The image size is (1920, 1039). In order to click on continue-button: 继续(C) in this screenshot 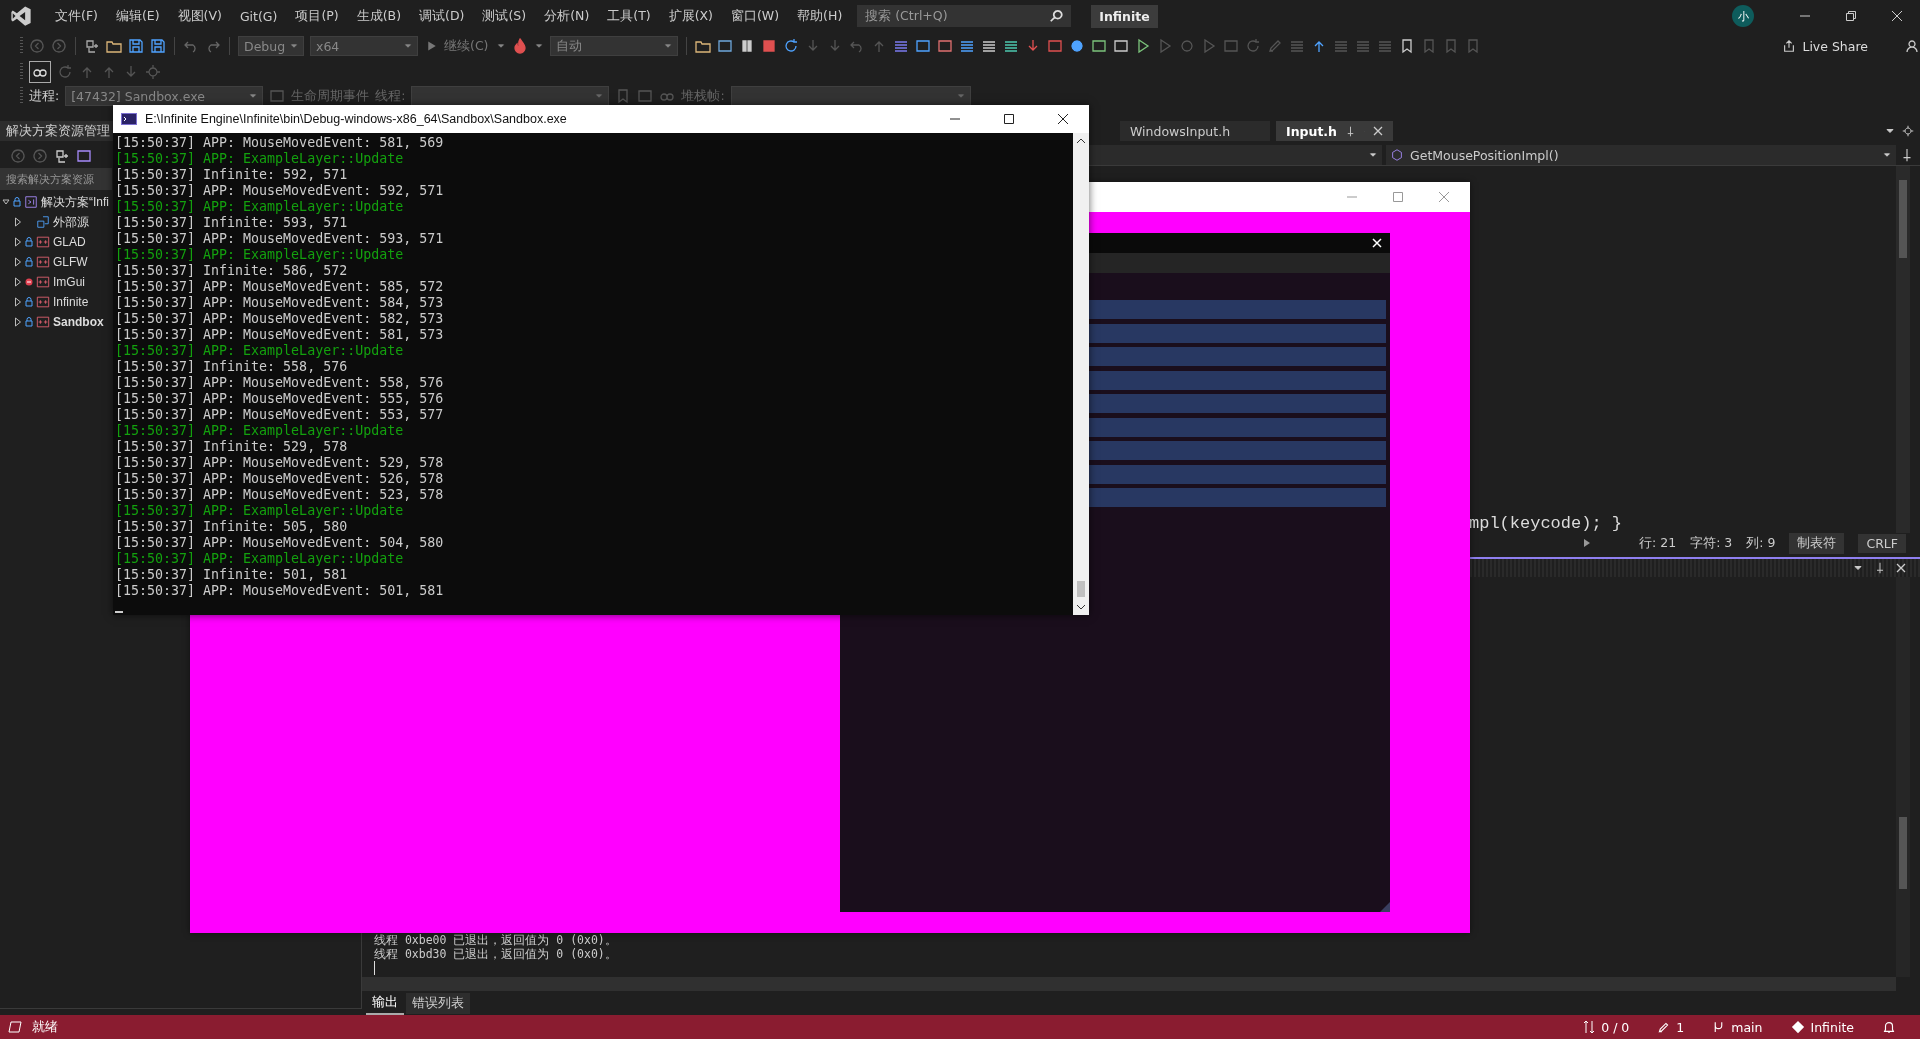, I will do `click(457, 46)`.